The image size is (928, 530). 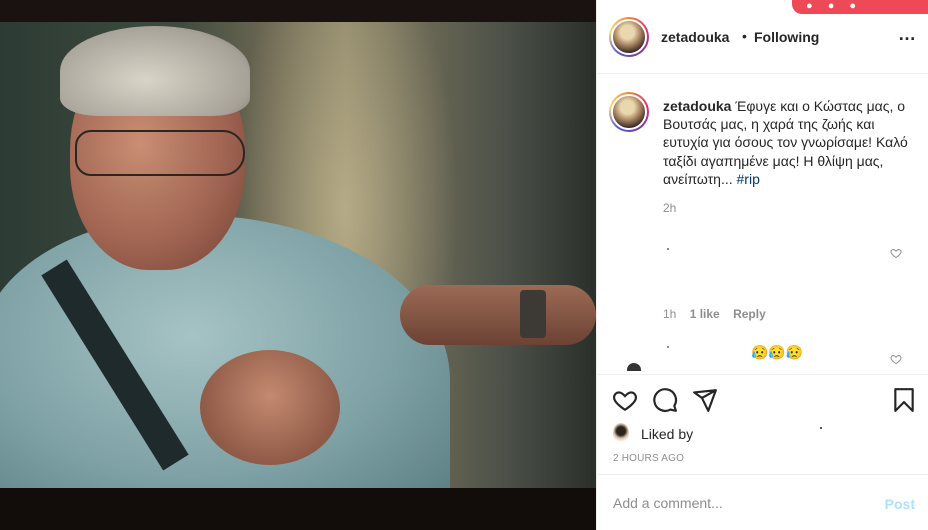 I want to click on author-avatar, so click(x=629, y=37).